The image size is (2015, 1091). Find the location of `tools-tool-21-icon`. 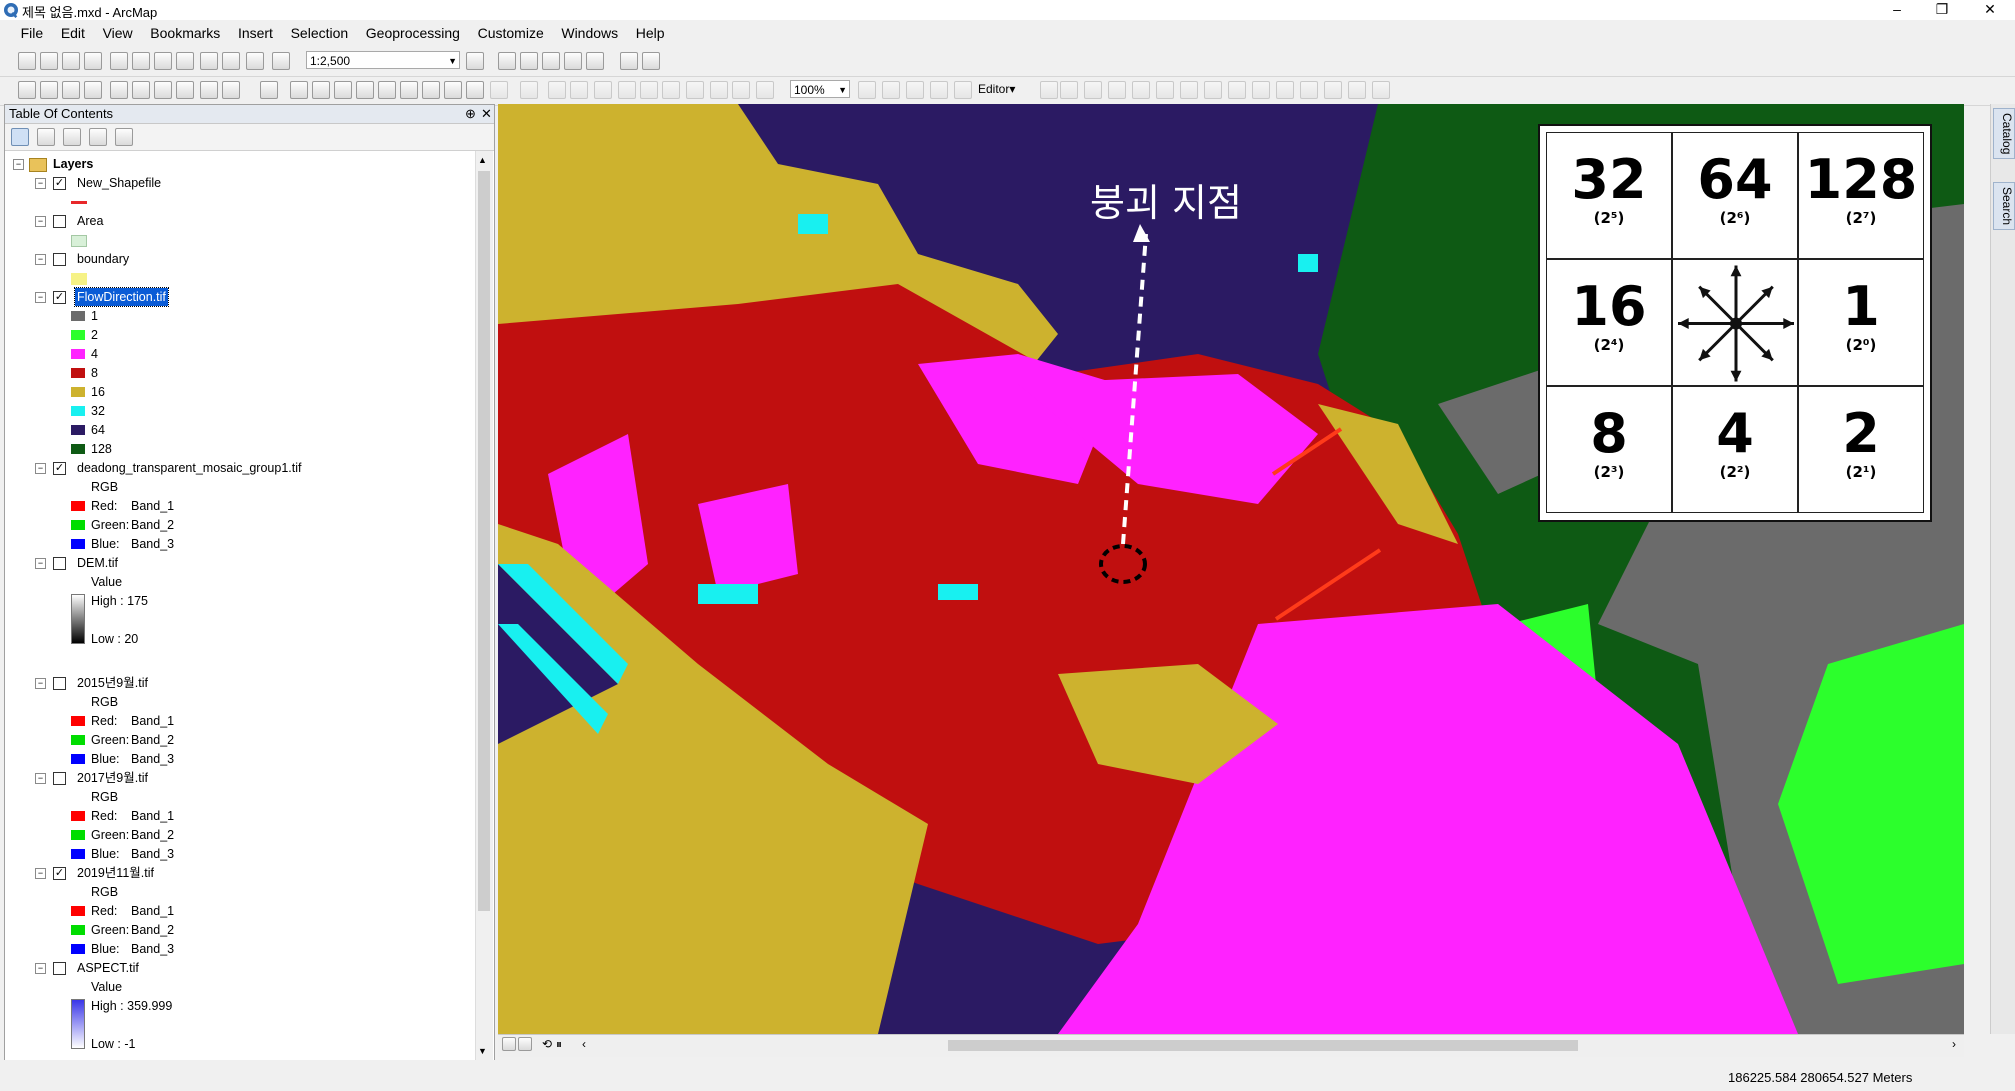

tools-tool-21-icon is located at coordinates (499, 90).